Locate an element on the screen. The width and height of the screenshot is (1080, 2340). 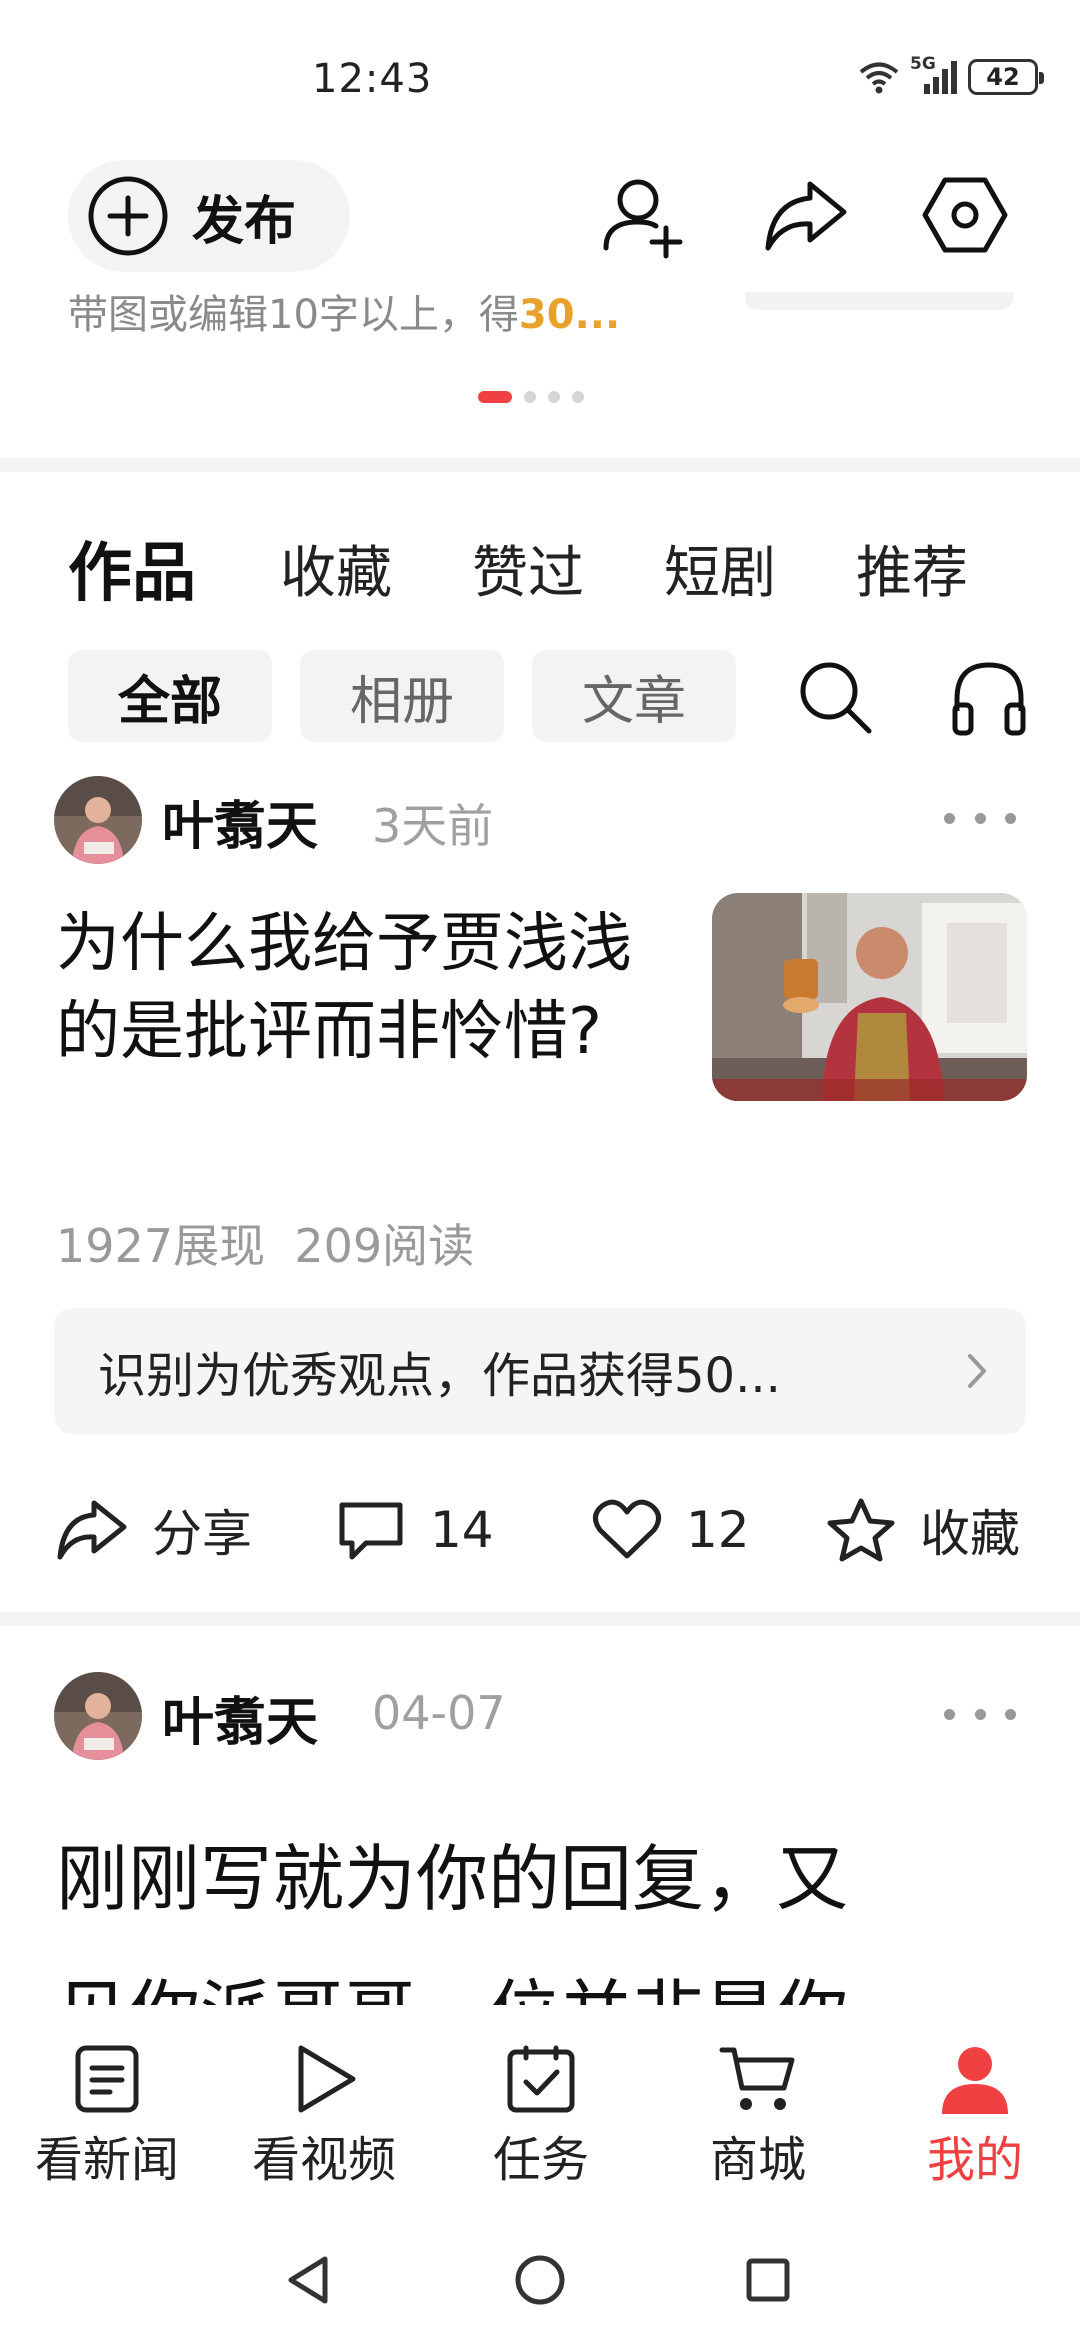
like-count: 12 is located at coordinates (718, 1530).